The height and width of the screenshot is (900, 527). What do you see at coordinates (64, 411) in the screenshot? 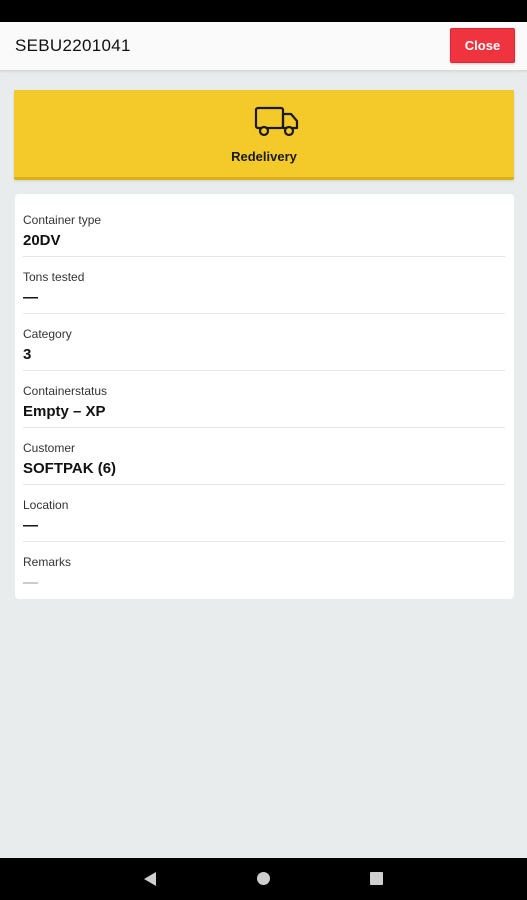
I see `detail-value: Empty – XP` at bounding box center [64, 411].